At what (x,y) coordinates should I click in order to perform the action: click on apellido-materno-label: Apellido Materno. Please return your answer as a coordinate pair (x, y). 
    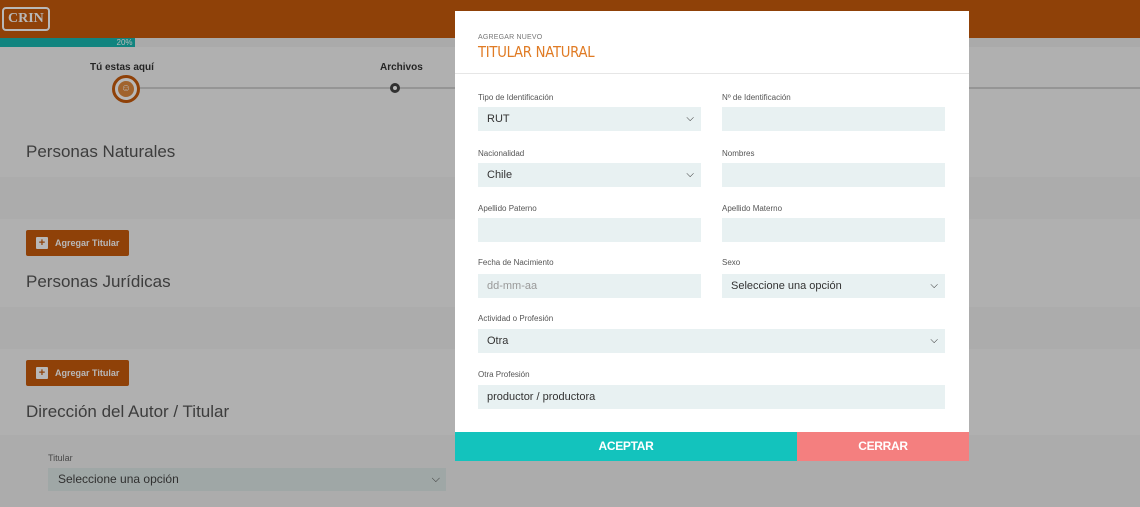
    Looking at the image, I should click on (752, 208).